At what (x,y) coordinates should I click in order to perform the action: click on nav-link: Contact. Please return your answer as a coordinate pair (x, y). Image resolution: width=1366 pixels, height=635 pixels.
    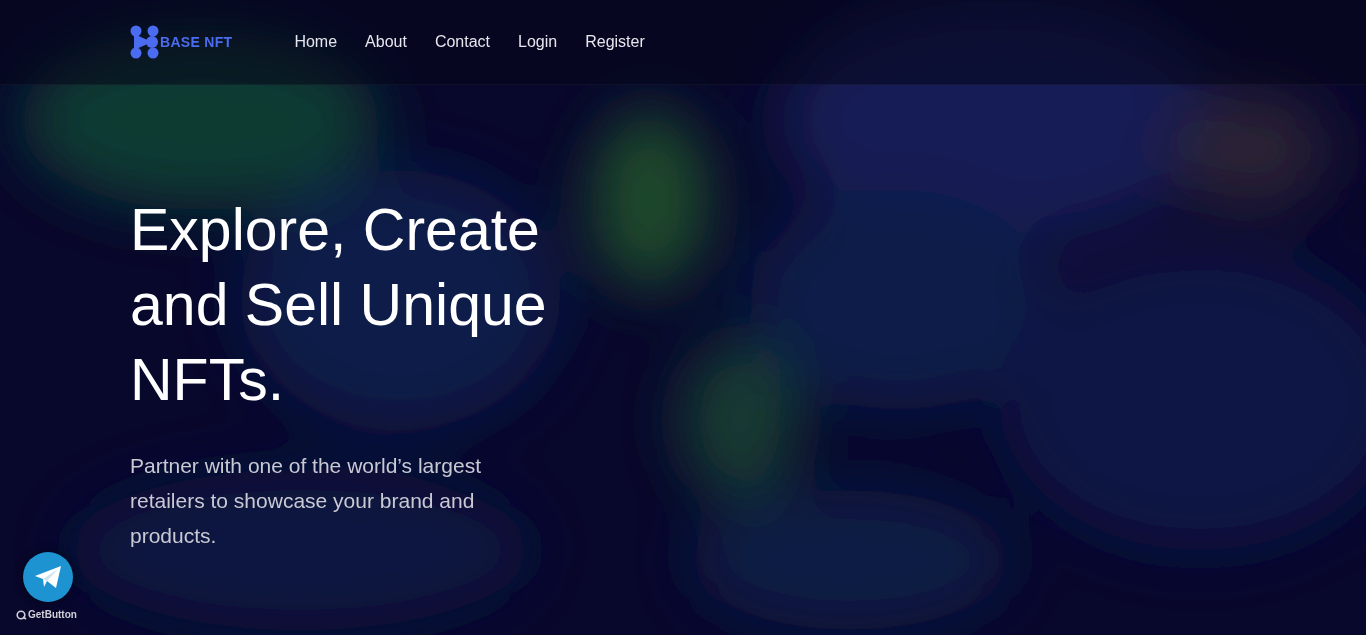
    Looking at the image, I should click on (462, 42).